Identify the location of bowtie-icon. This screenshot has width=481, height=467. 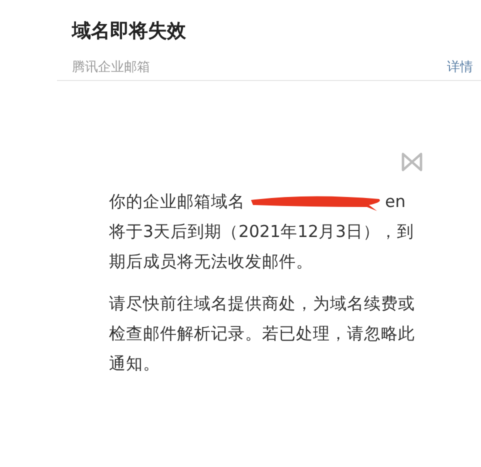
(412, 162).